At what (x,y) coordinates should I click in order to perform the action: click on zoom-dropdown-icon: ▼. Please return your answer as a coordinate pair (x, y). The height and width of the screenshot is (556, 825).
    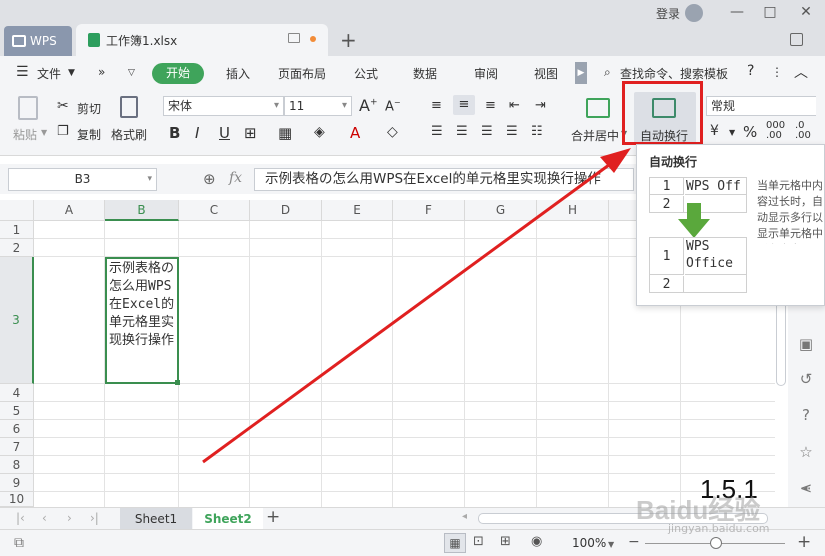
    Looking at the image, I should click on (611, 544).